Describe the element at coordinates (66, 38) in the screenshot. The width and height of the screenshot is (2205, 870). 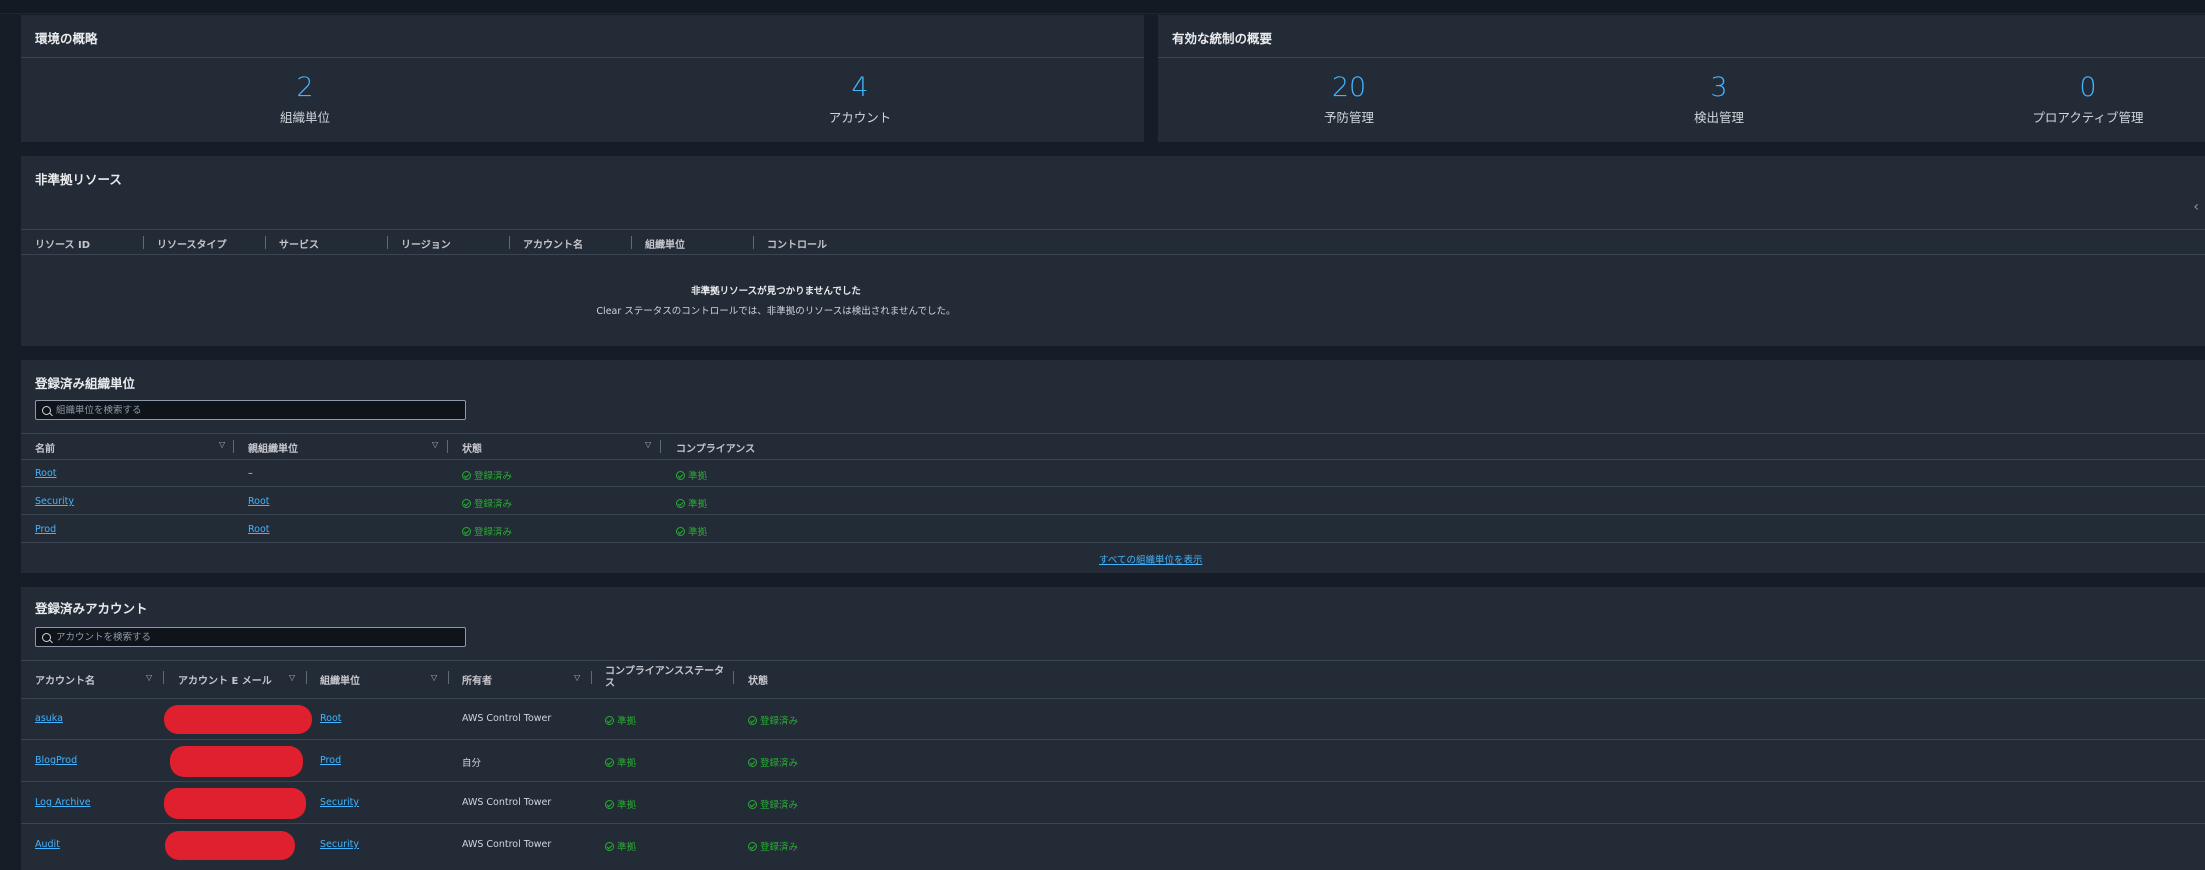
I see `environment-overview-title: 環境の概略` at that location.